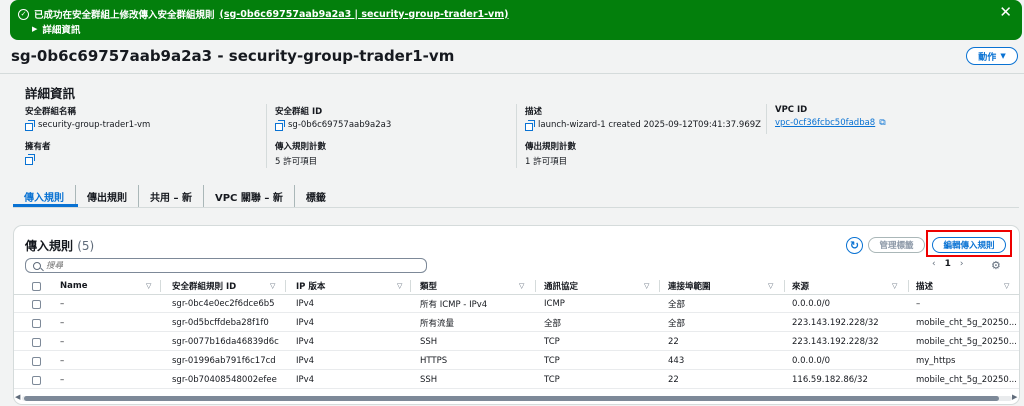  I want to click on column-header-protocol: 通訊協定, so click(561, 286).